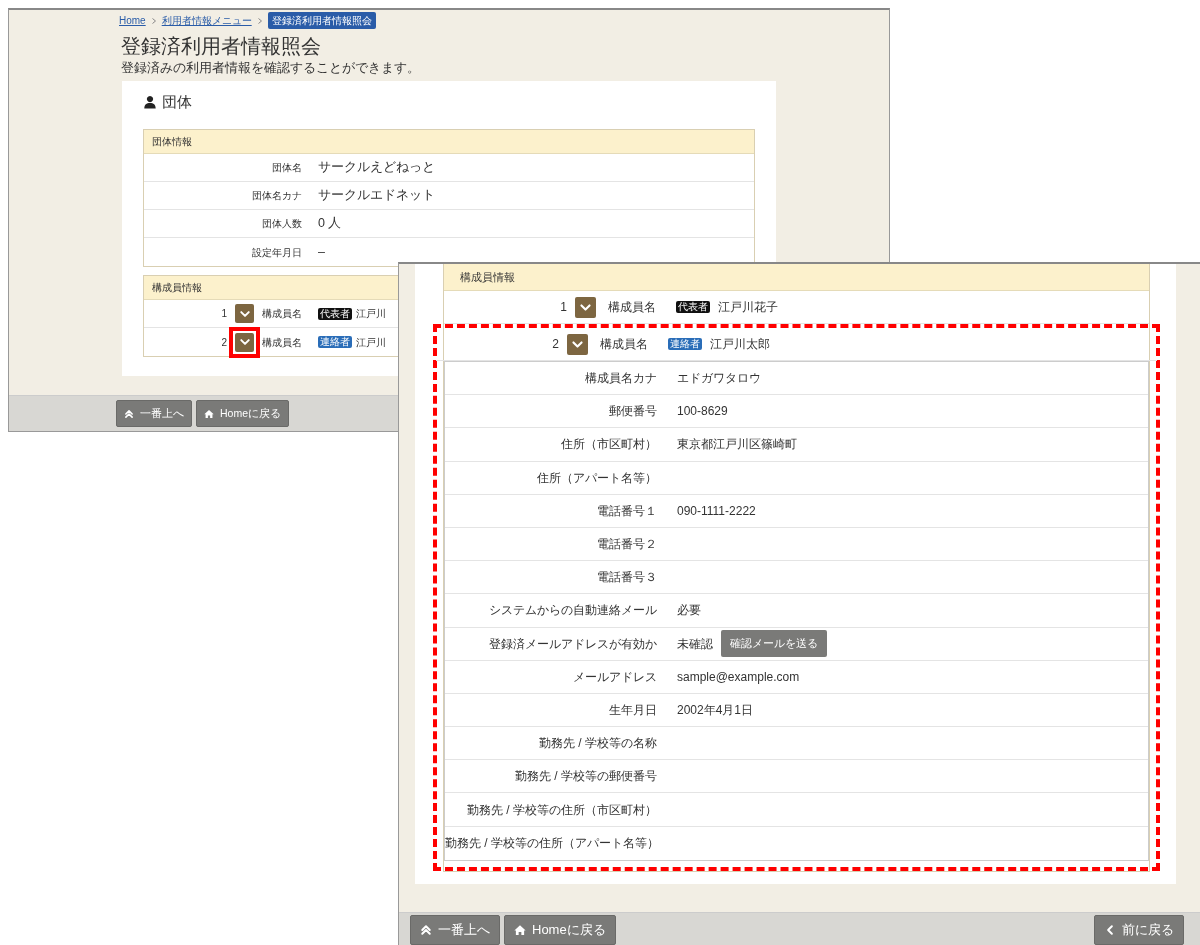  Describe the element at coordinates (719, 379) in the screenshot. I see `field-value: エドガワタロウ` at that location.